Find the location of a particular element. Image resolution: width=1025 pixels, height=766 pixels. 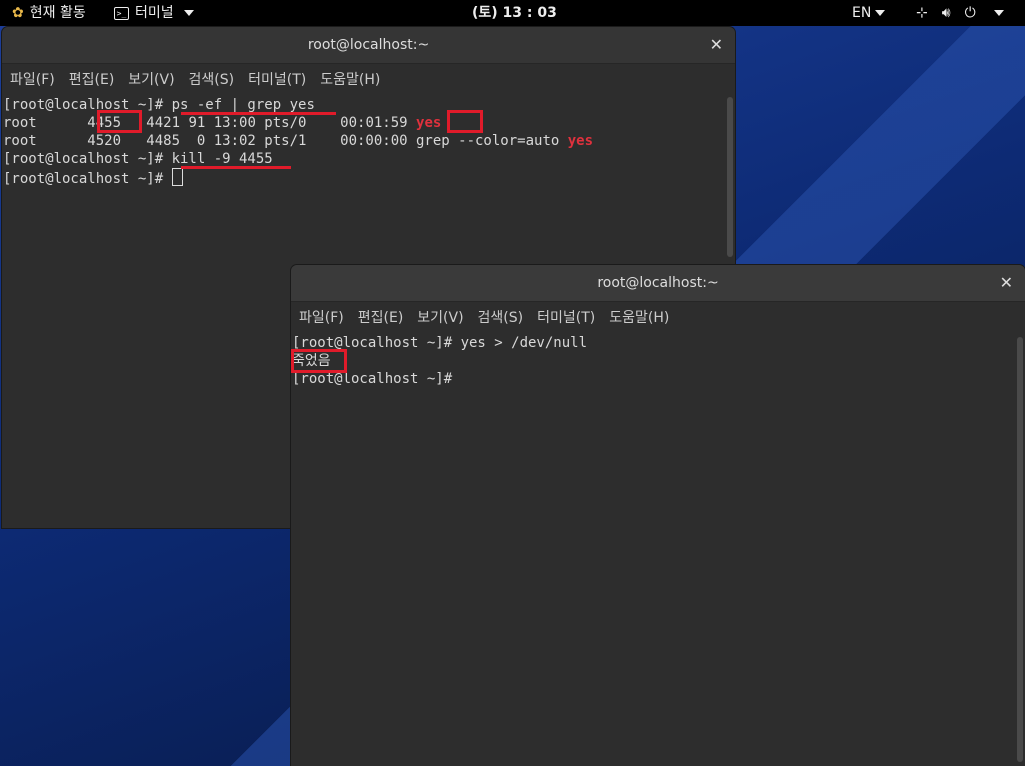

language-label: EN is located at coordinates (862, 13).